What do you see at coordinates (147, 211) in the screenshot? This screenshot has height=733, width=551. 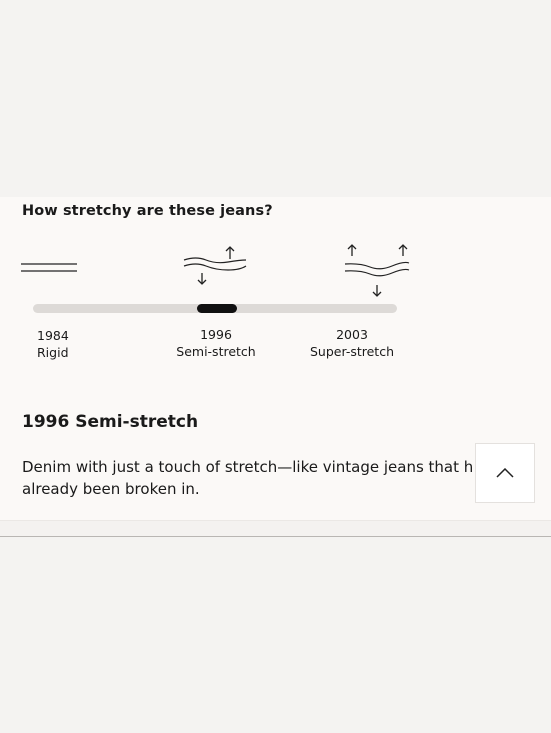 I see `stretch-question-heading: How stretchy are these jeans?` at bounding box center [147, 211].